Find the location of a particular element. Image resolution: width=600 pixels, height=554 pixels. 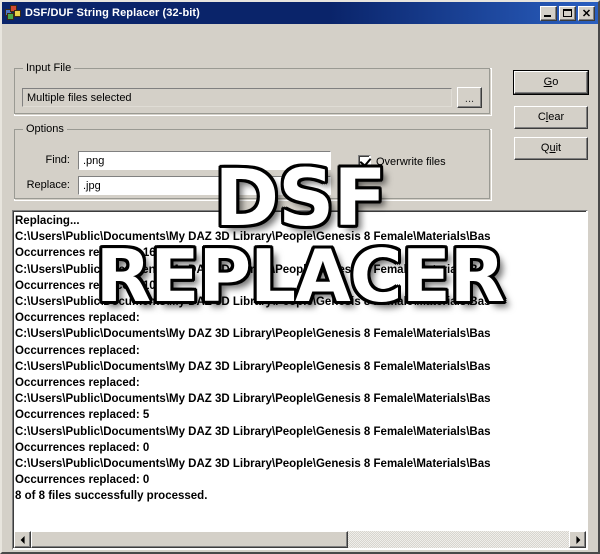

triangle-right-icon is located at coordinates (577, 539).